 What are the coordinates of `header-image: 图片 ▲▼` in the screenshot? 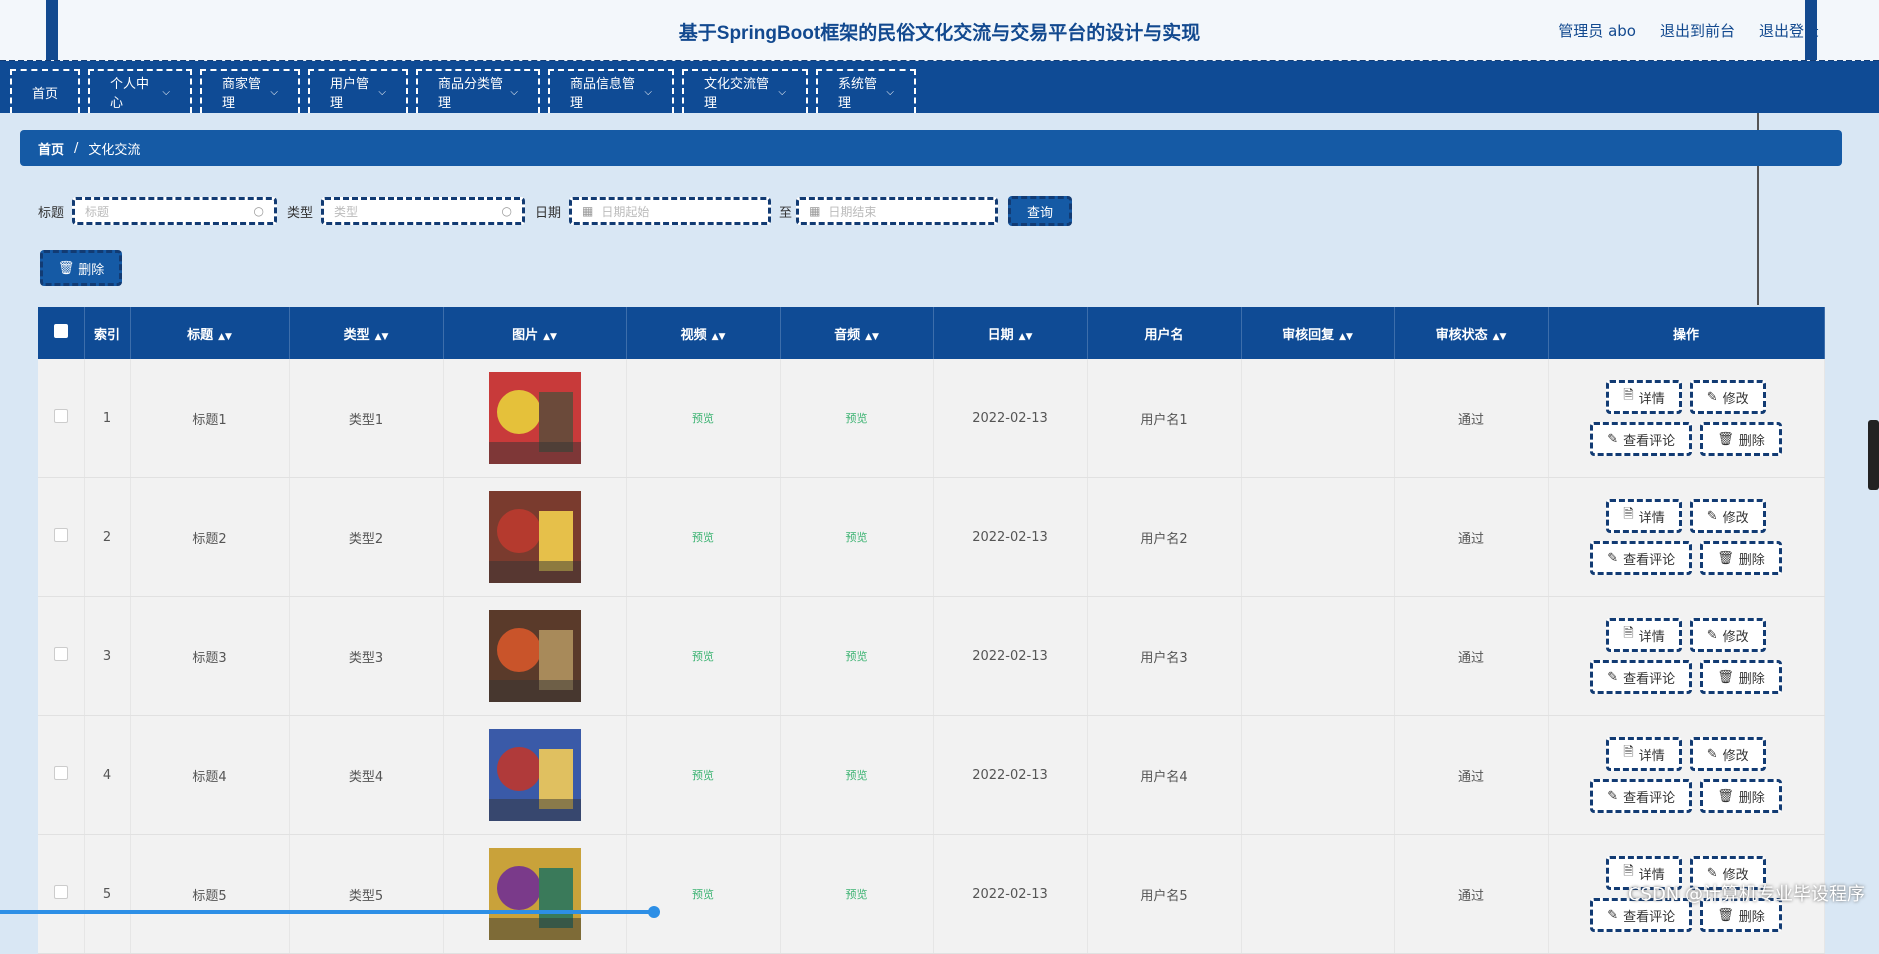 It's located at (535, 333).